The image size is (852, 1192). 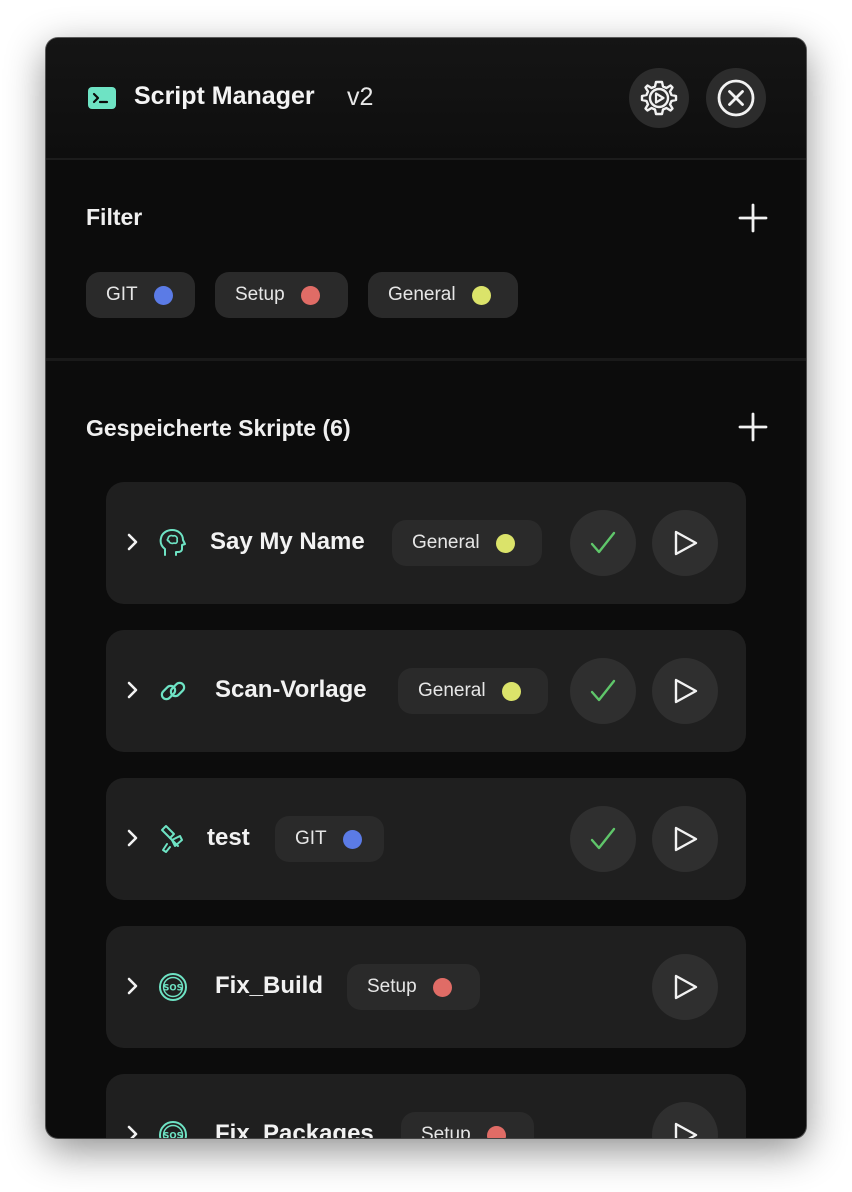 What do you see at coordinates (218, 428) in the screenshot?
I see `scripts-heading: Gespeicherte Skripte (6)` at bounding box center [218, 428].